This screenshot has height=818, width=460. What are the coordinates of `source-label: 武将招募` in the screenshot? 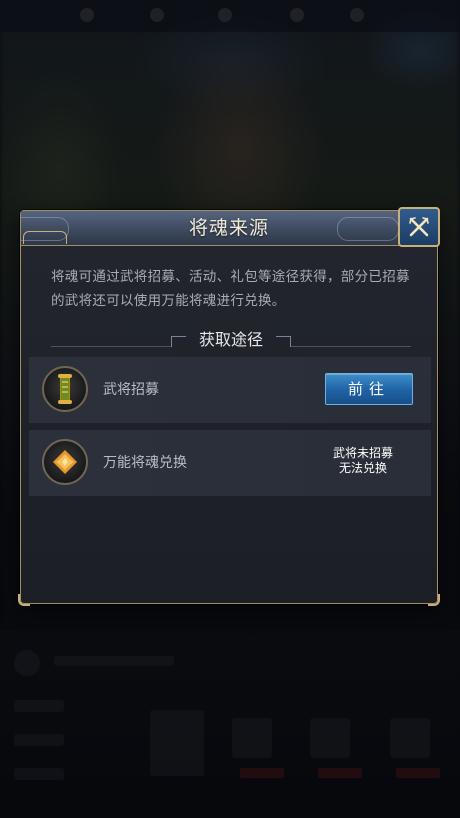 It's located at (131, 390).